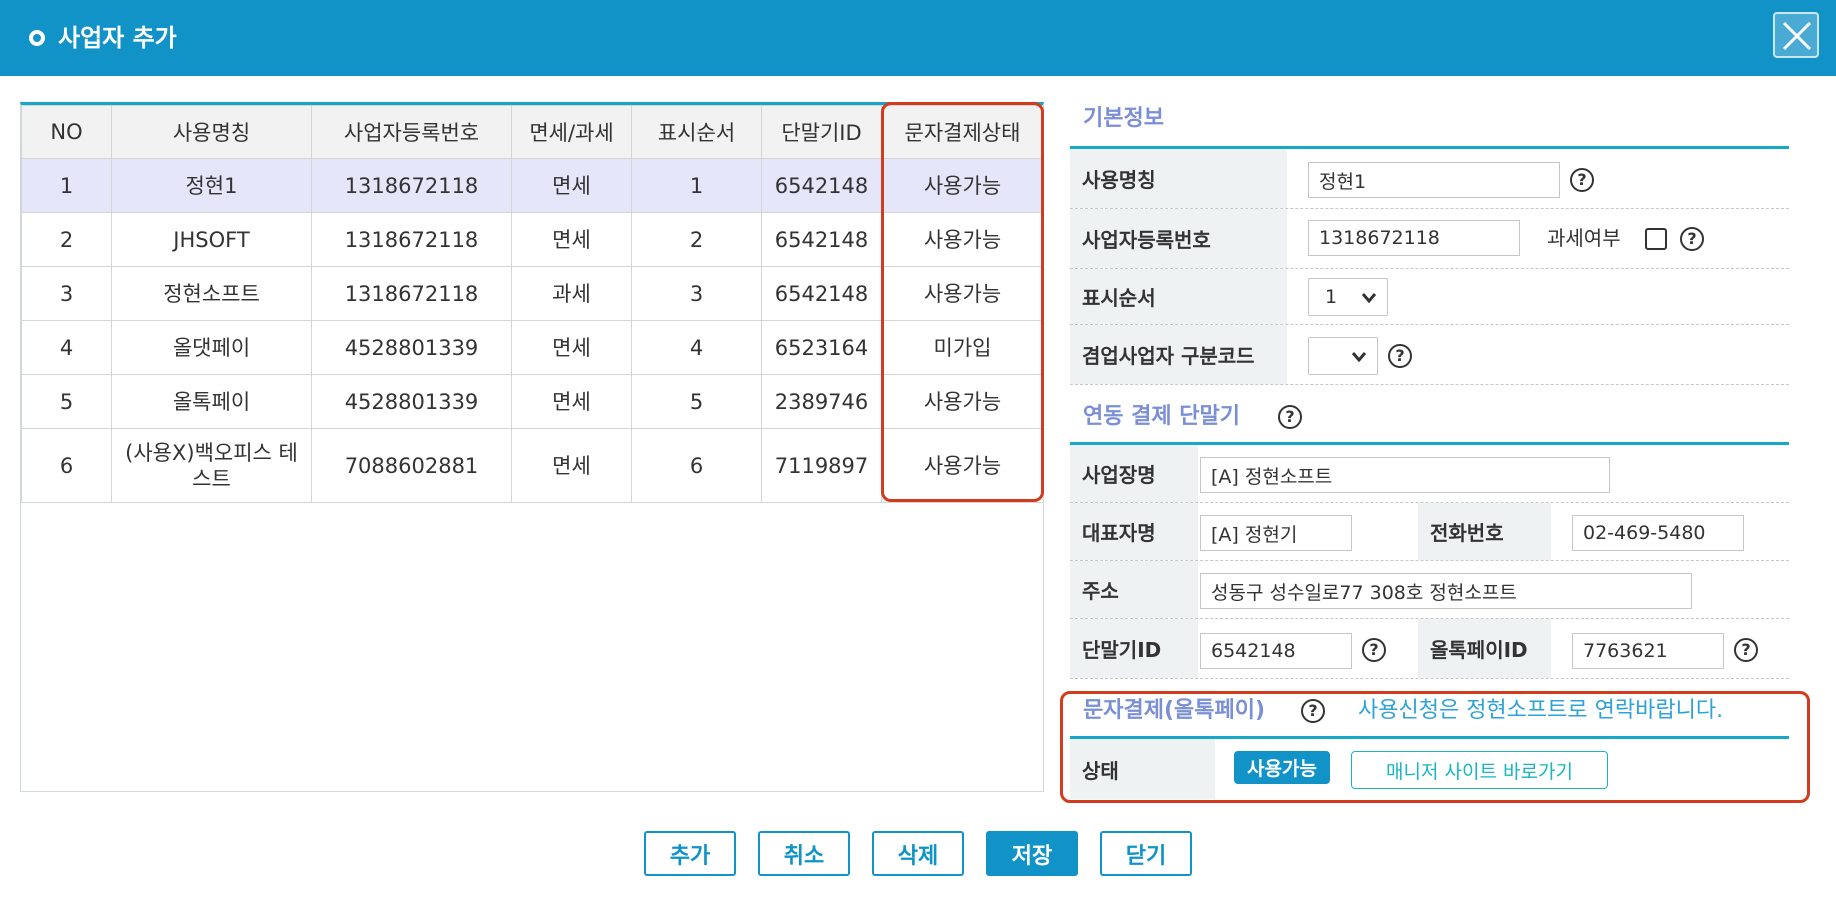 The image size is (1836, 912). I want to click on table-header-row: NO 사용명칭 사업자등록번호 면세/과세 표시순서 단말기ID 문자결제상태, so click(532, 132).